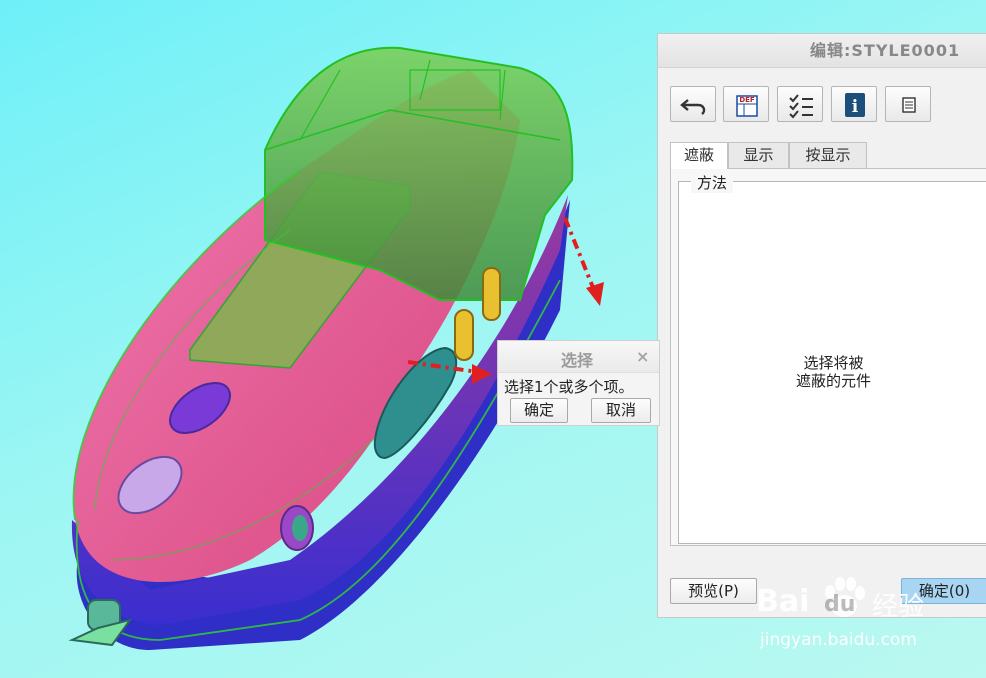 Image resolution: width=986 pixels, height=678 pixels. I want to click on tab-hide: 遮蔽, so click(699, 155).